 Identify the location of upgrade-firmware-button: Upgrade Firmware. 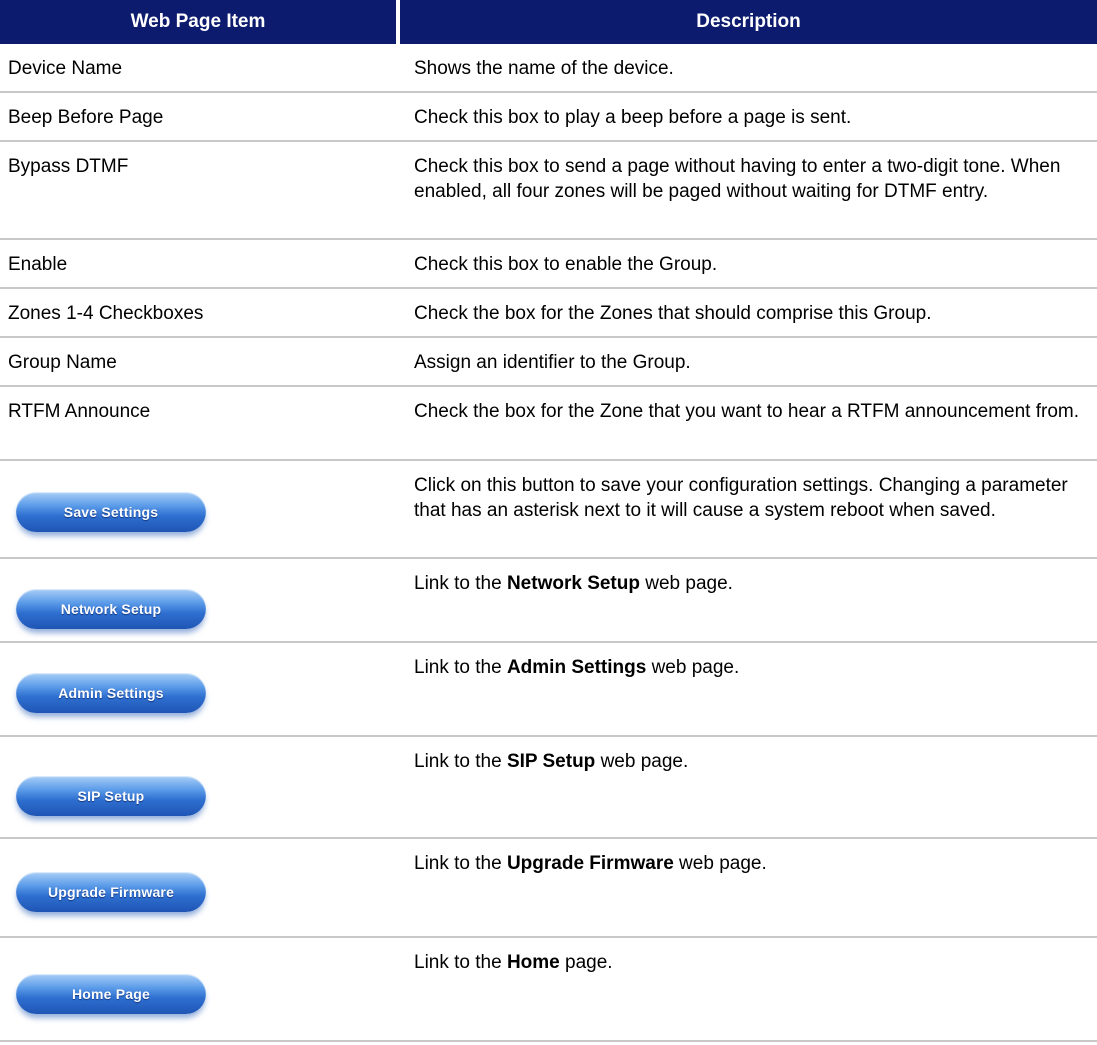
(111, 892).